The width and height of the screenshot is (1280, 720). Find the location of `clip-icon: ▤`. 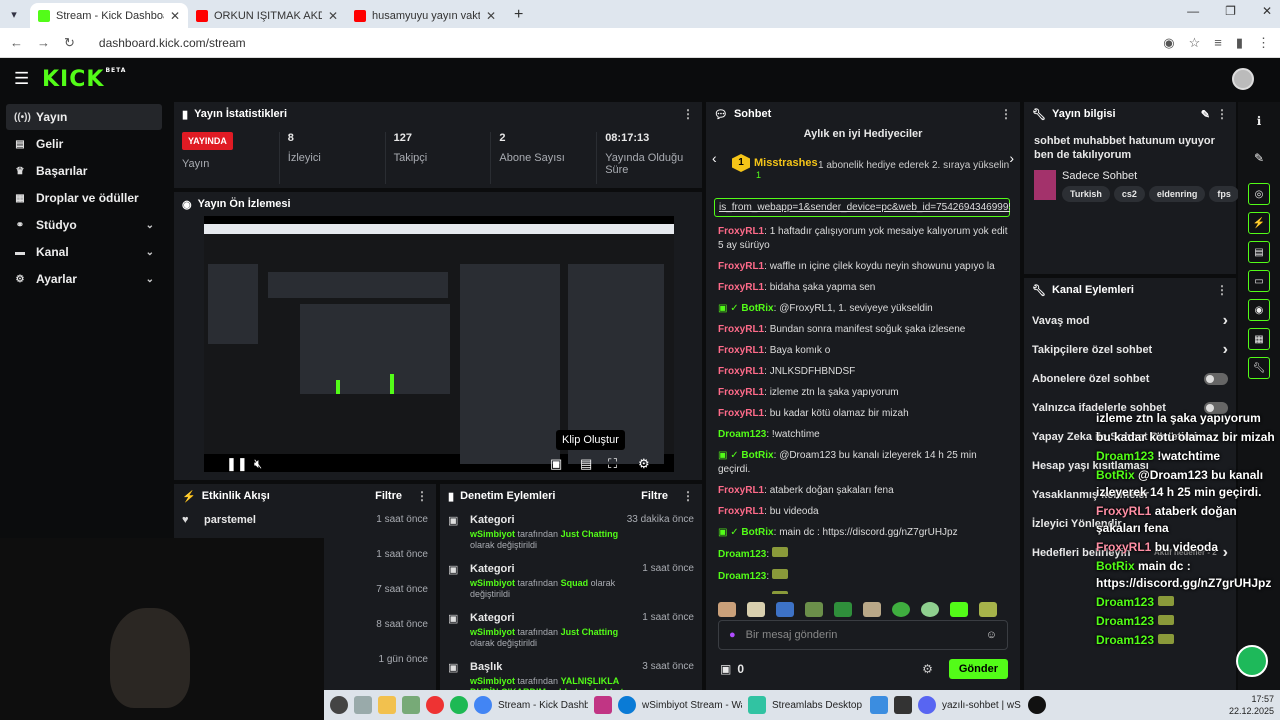

clip-icon: ▤ is located at coordinates (586, 464).